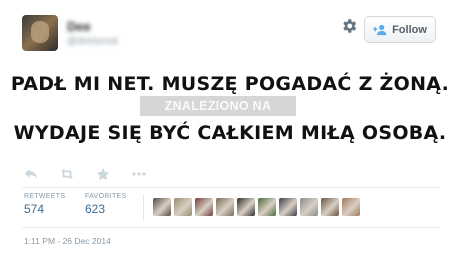 The height and width of the screenshot is (263, 460). I want to click on user-display-name: Dee, so click(79, 26).